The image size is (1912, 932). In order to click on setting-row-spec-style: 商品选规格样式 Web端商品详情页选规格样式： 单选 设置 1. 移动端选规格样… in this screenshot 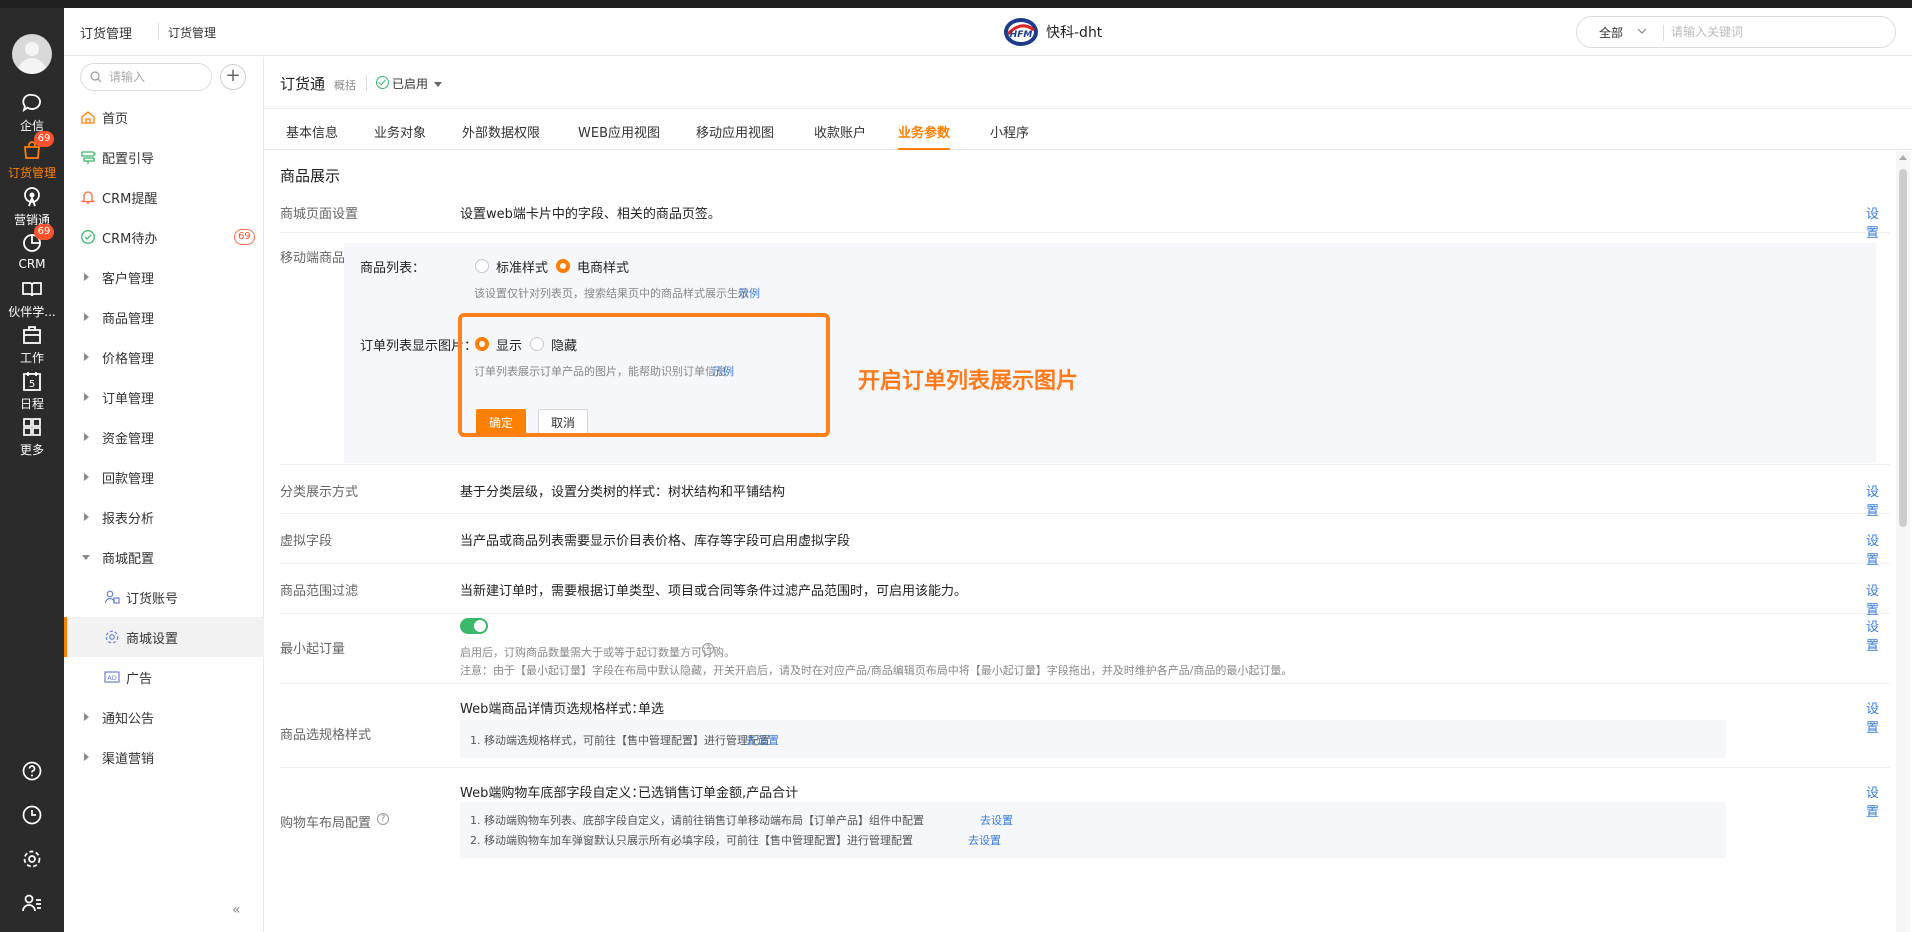, I will do `click(1085, 726)`.